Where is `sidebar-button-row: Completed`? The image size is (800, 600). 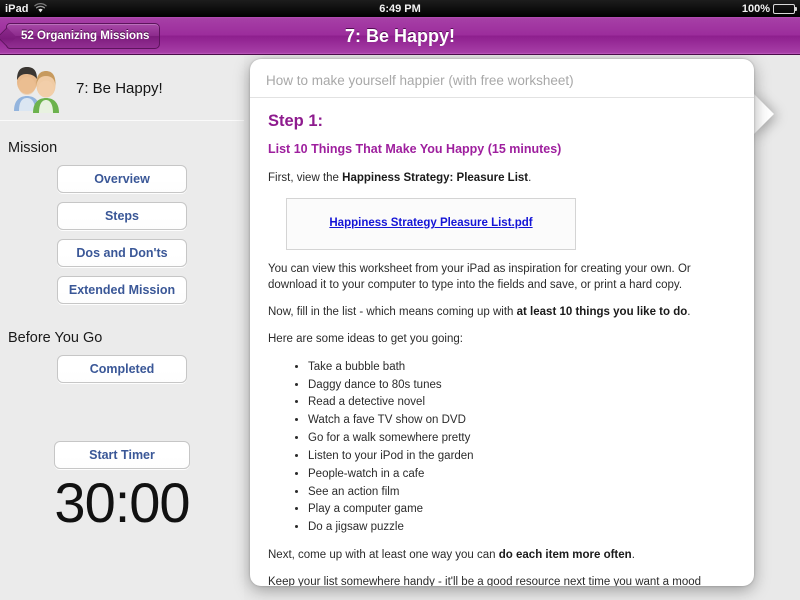
sidebar-button-row: Completed is located at coordinates (122, 369).